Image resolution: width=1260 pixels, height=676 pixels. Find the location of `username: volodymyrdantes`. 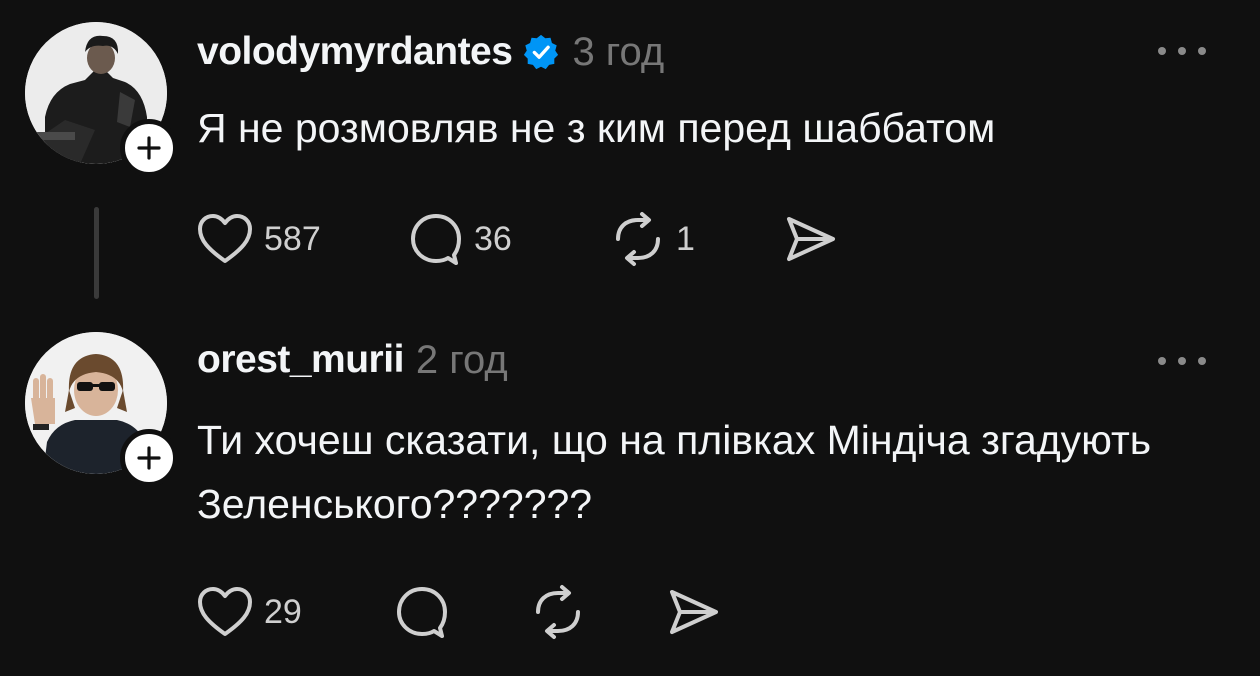

username: volodymyrdantes is located at coordinates (355, 52).